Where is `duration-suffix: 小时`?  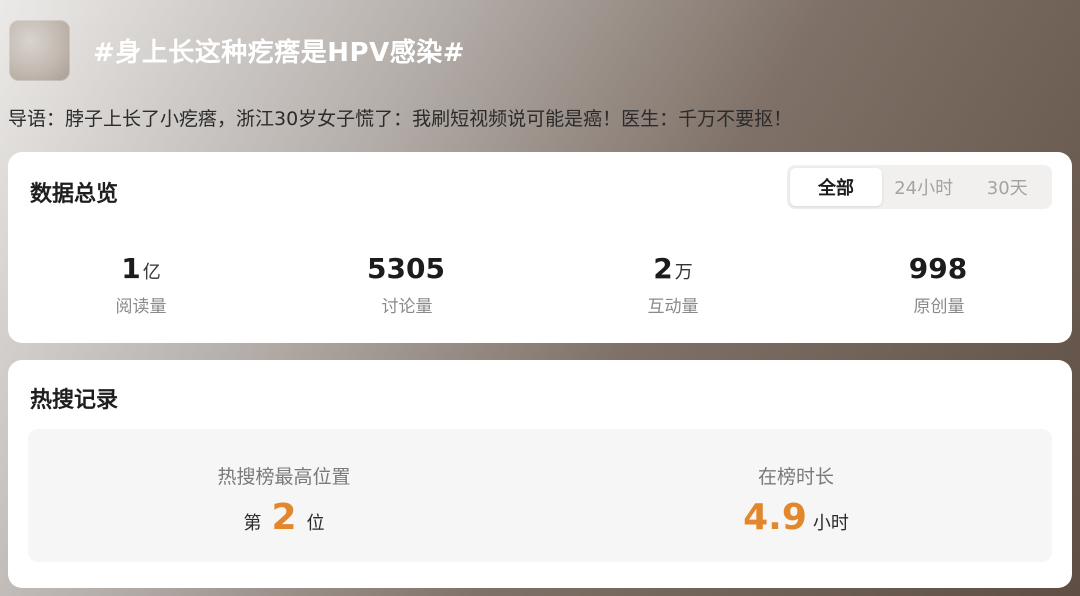
duration-suffix: 小时 is located at coordinates (830, 523).